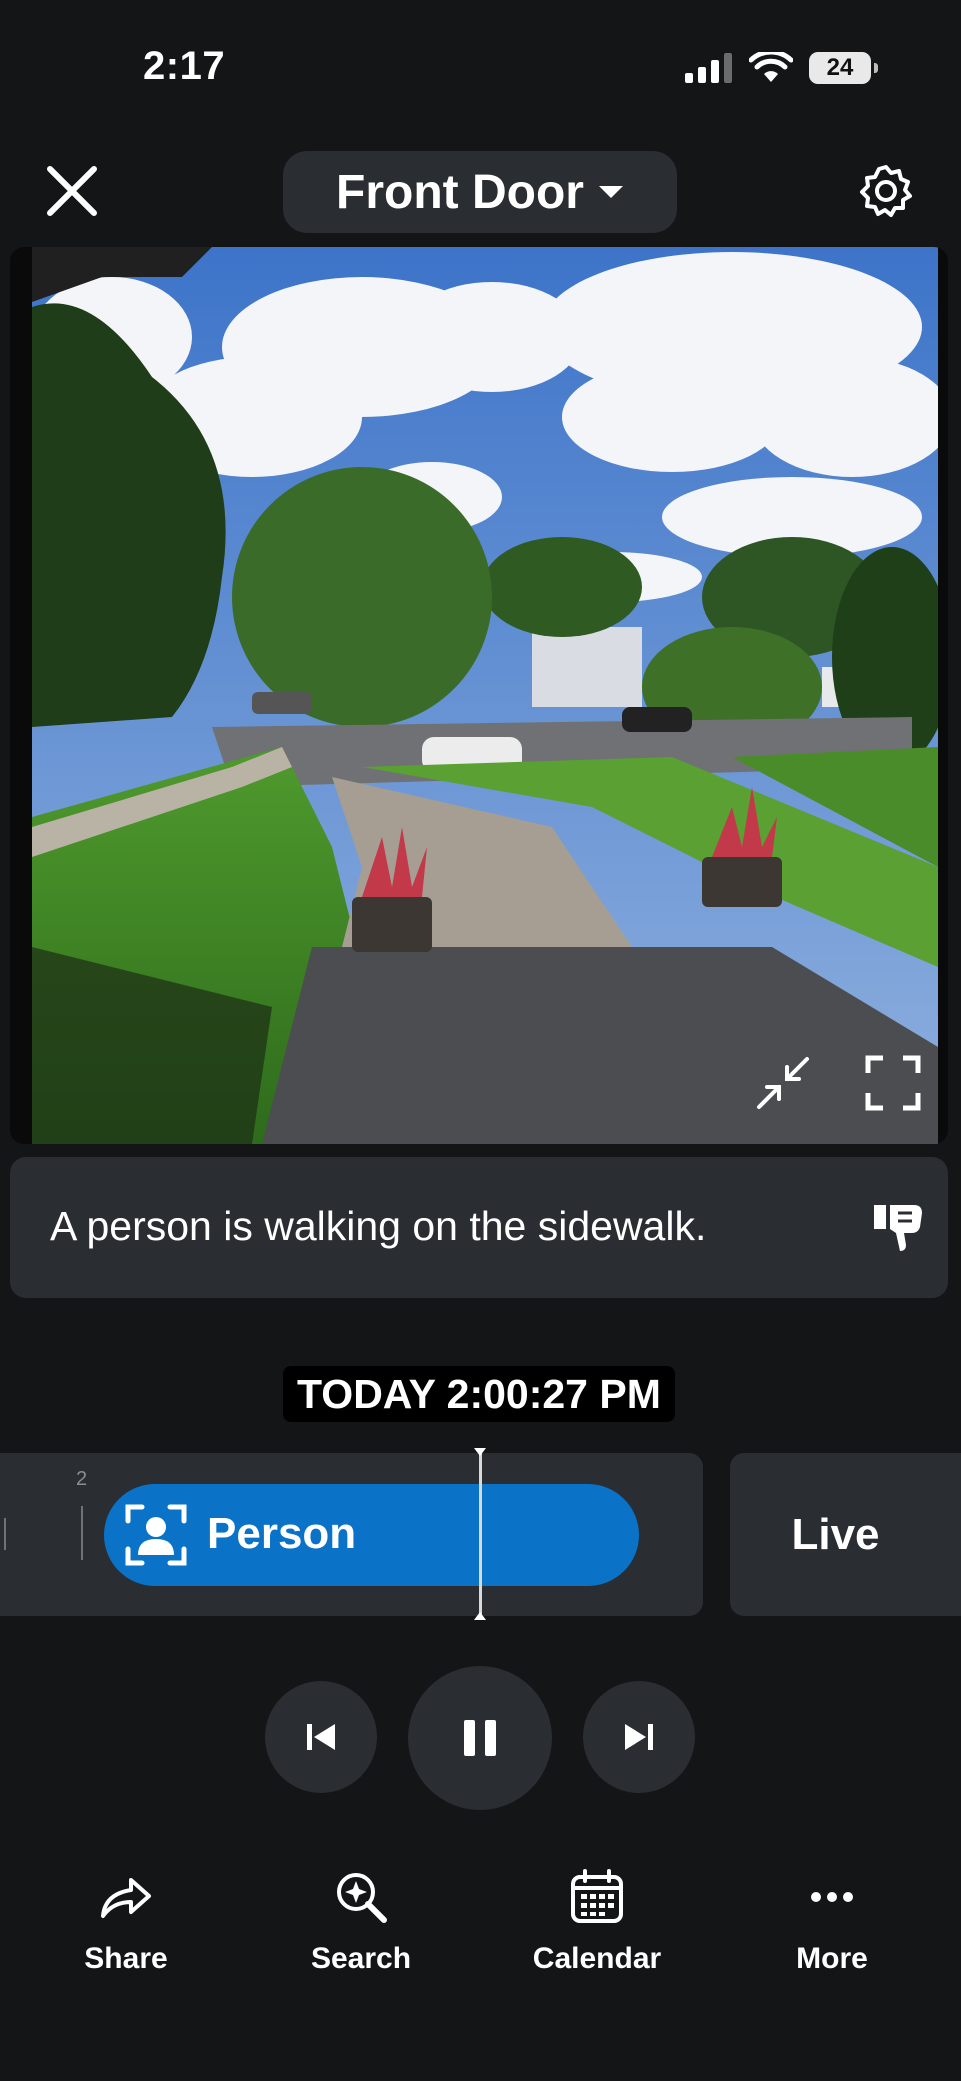 This screenshot has width=961, height=2081. Describe the element at coordinates (126, 1958) in the screenshot. I see `share-label: Share` at that location.